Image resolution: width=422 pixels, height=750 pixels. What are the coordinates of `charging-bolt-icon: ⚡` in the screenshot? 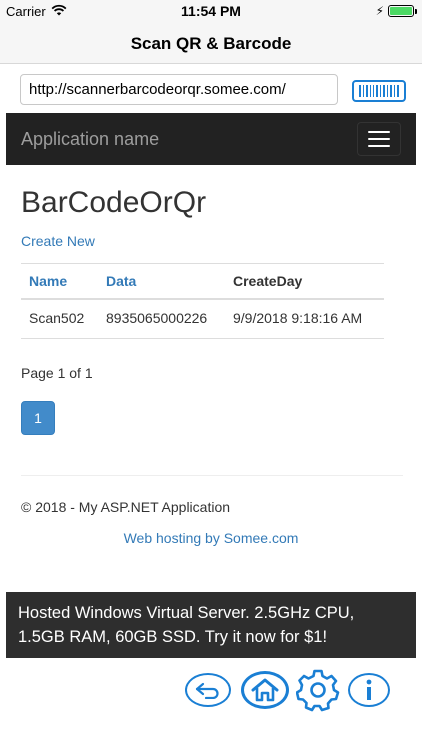 It's located at (379, 11).